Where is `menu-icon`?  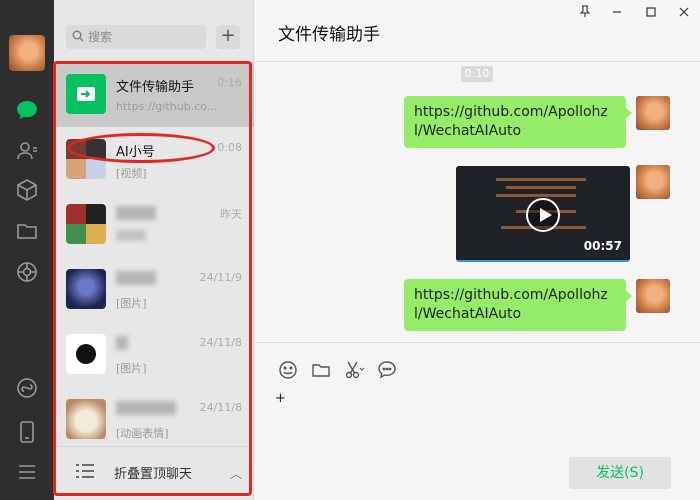 menu-icon is located at coordinates (27, 472).